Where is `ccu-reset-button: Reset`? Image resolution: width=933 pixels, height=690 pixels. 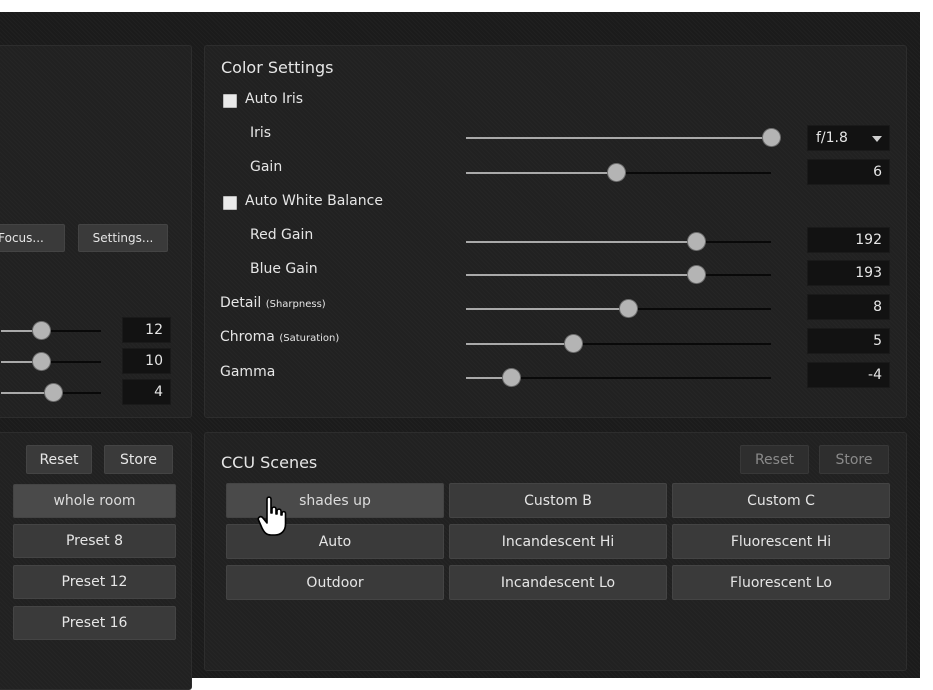
ccu-reset-button: Reset is located at coordinates (774, 459).